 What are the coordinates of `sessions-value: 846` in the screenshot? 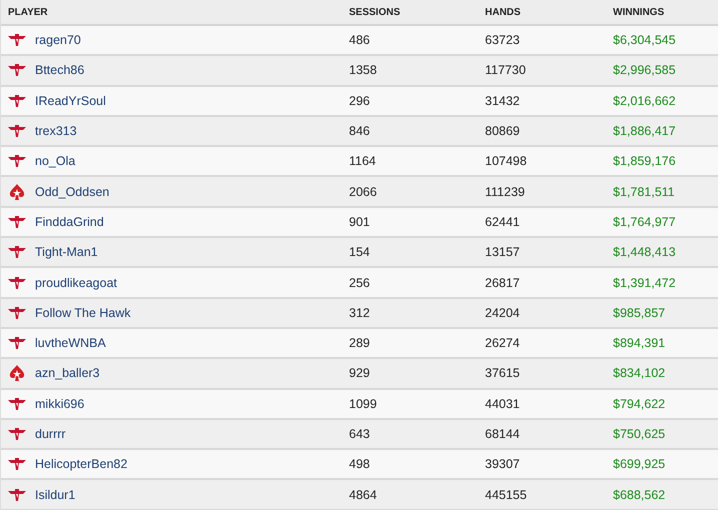 It's located at (359, 131).